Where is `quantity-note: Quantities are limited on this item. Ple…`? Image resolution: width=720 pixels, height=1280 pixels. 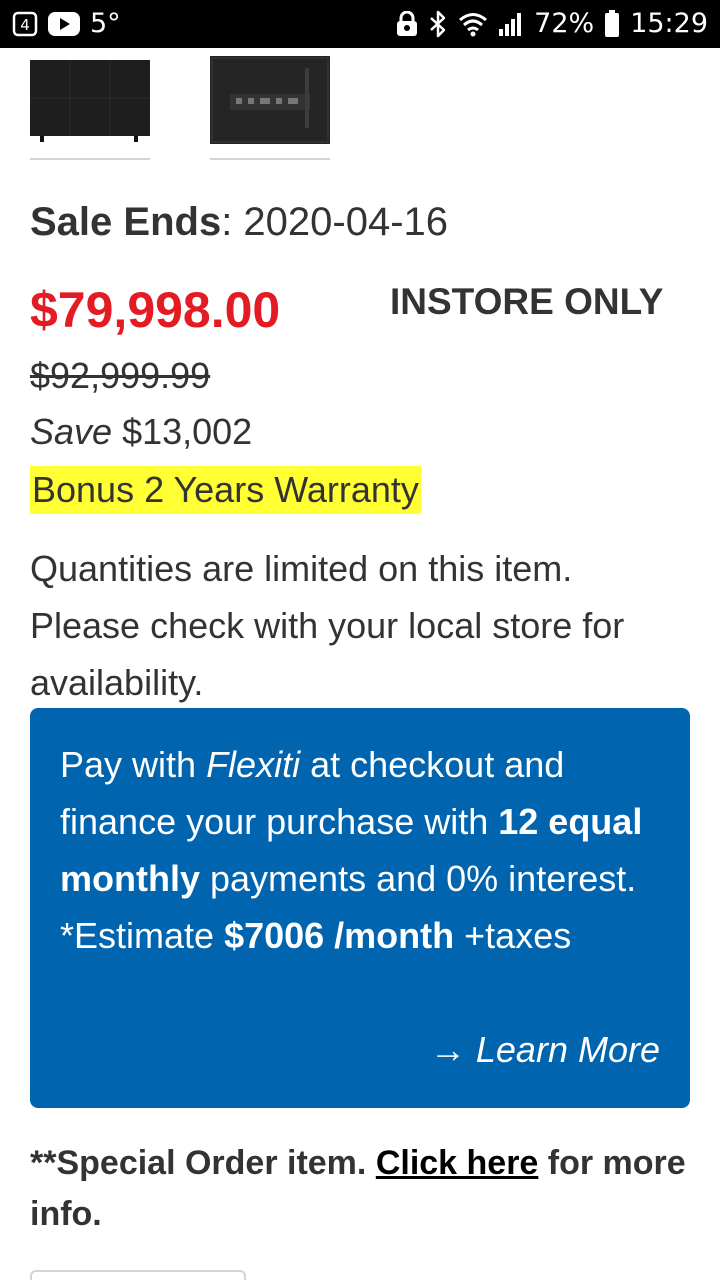
quantity-note: Quantities are limited on this item. Ple… is located at coordinates (327, 625).